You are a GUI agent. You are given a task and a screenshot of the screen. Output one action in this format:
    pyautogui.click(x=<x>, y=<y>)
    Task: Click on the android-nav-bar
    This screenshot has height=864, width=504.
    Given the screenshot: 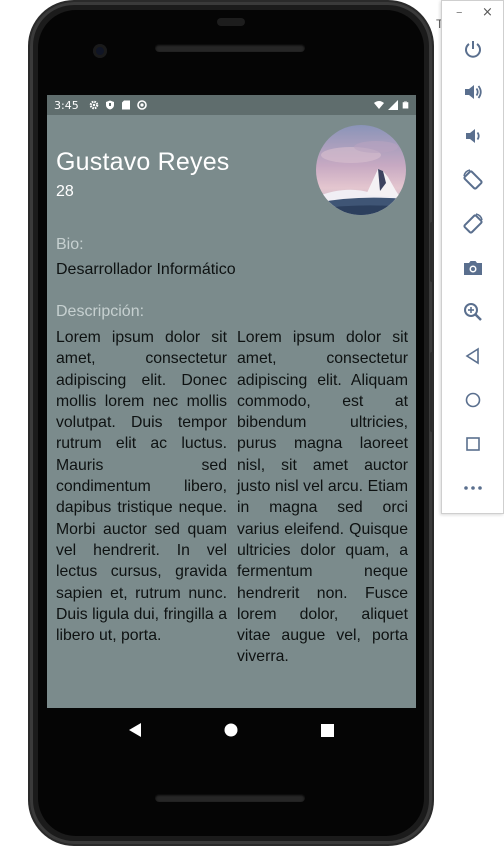 What is the action you would take?
    pyautogui.click(x=231, y=730)
    